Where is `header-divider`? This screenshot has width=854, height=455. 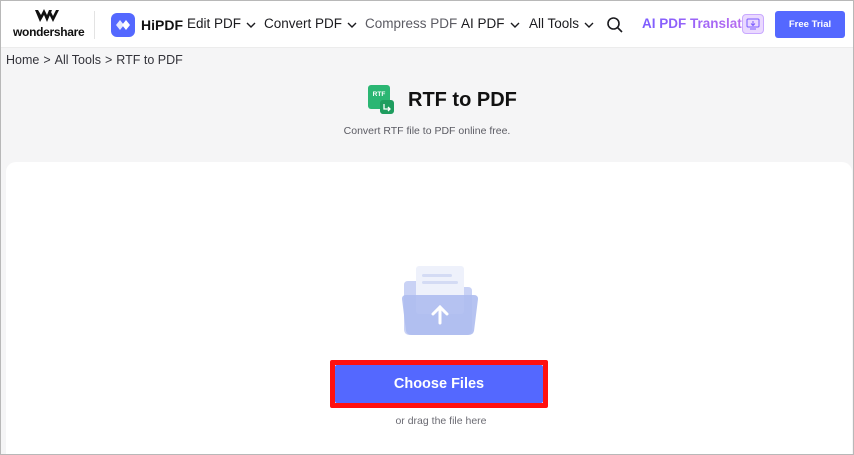
header-divider is located at coordinates (94, 25).